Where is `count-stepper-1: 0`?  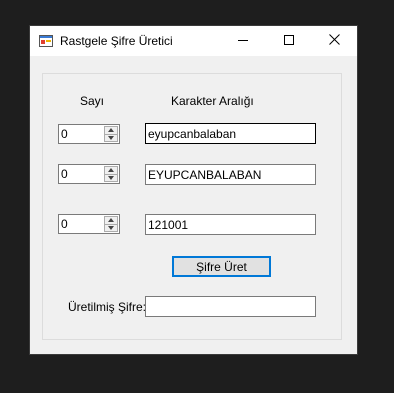 count-stepper-1: 0 is located at coordinates (89, 134).